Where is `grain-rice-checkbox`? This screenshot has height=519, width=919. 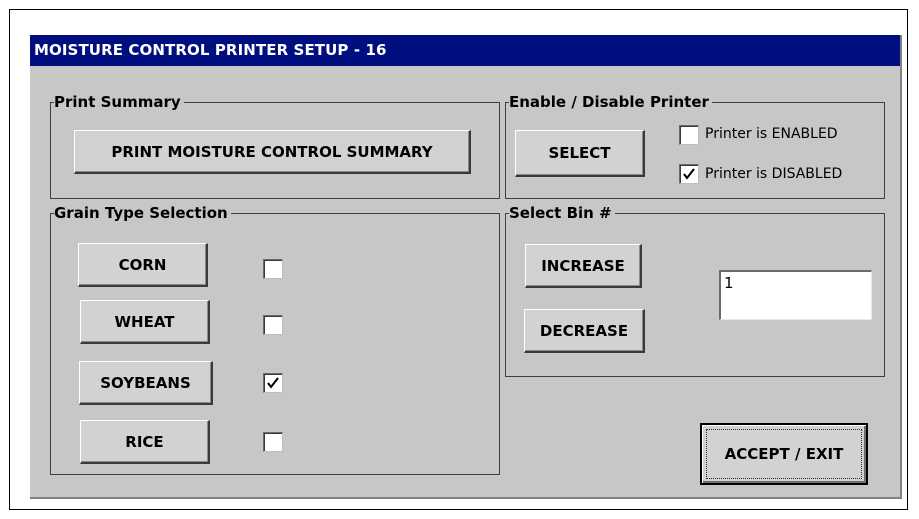 grain-rice-checkbox is located at coordinates (273, 442).